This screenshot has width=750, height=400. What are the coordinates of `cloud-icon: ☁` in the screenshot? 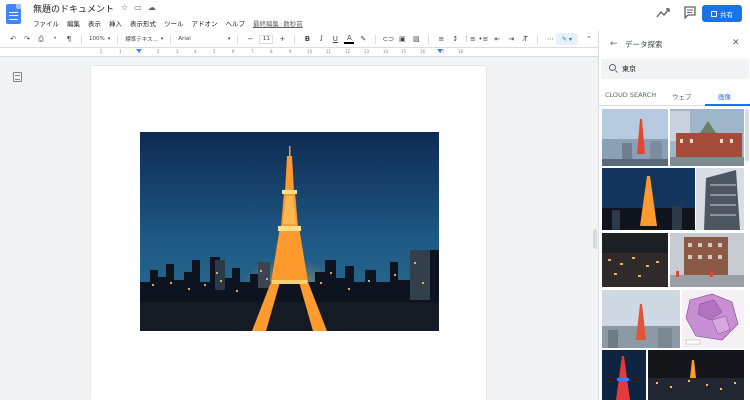 It's located at (152, 7).